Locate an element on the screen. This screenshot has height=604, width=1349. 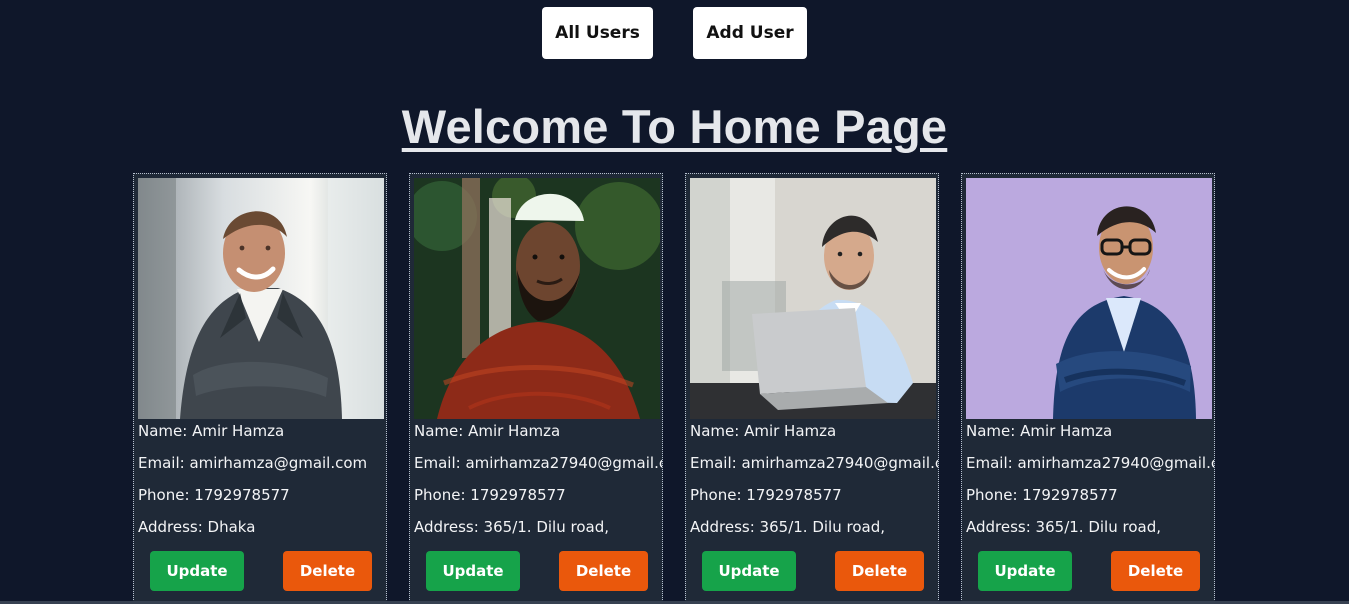
all-users-button: All Users is located at coordinates (597, 33).